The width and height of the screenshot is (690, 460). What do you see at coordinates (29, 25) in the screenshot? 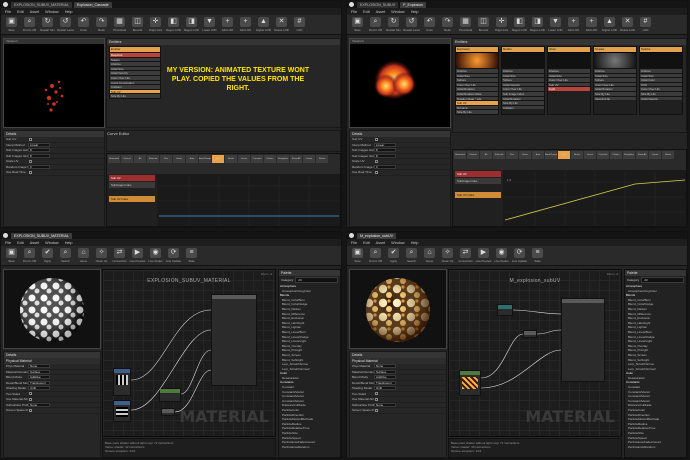
I see `toolbar-button: ⌕ Find in CB` at bounding box center [29, 25].